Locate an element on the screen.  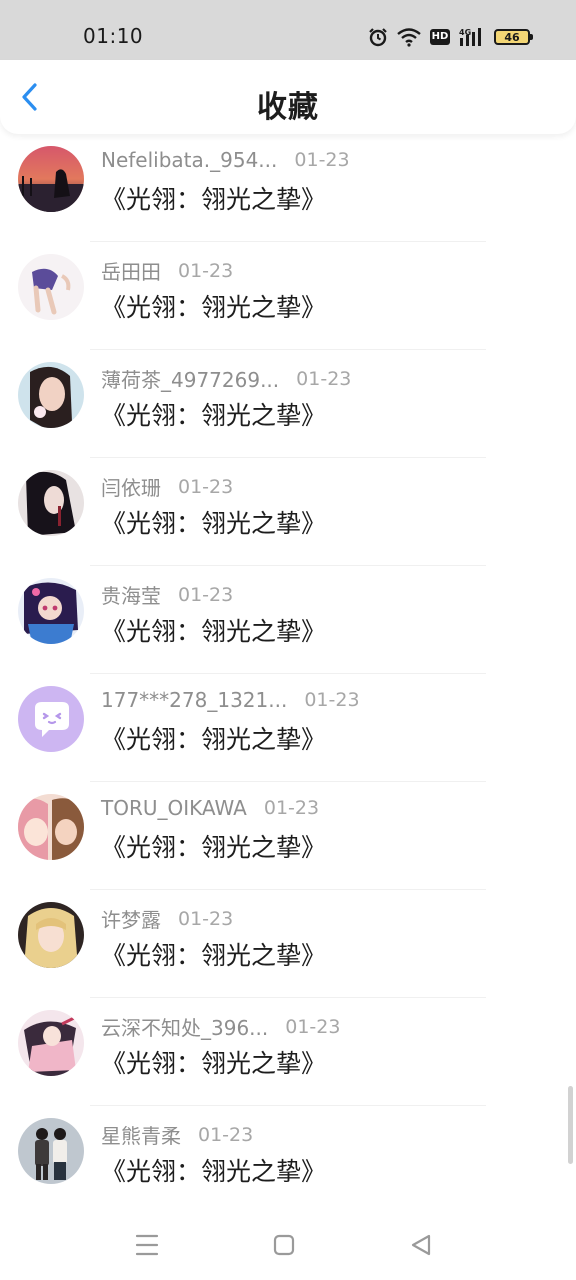
status-bar: 01:10 HD 4G 46 is located at coordinates (288, 30).